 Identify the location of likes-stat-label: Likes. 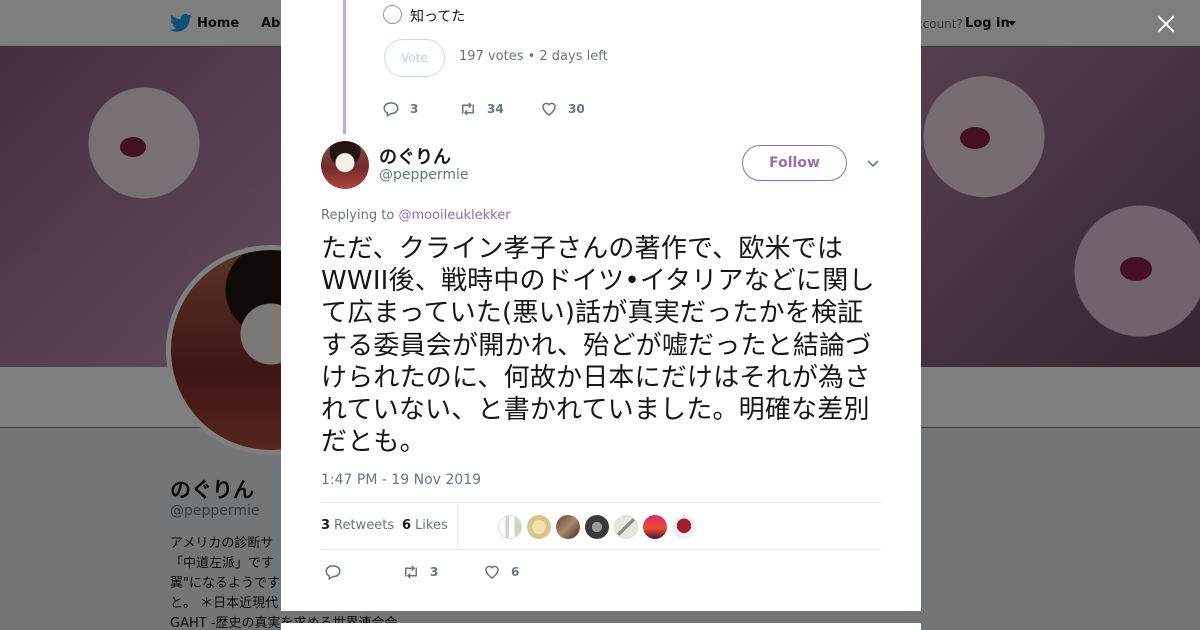
(431, 525).